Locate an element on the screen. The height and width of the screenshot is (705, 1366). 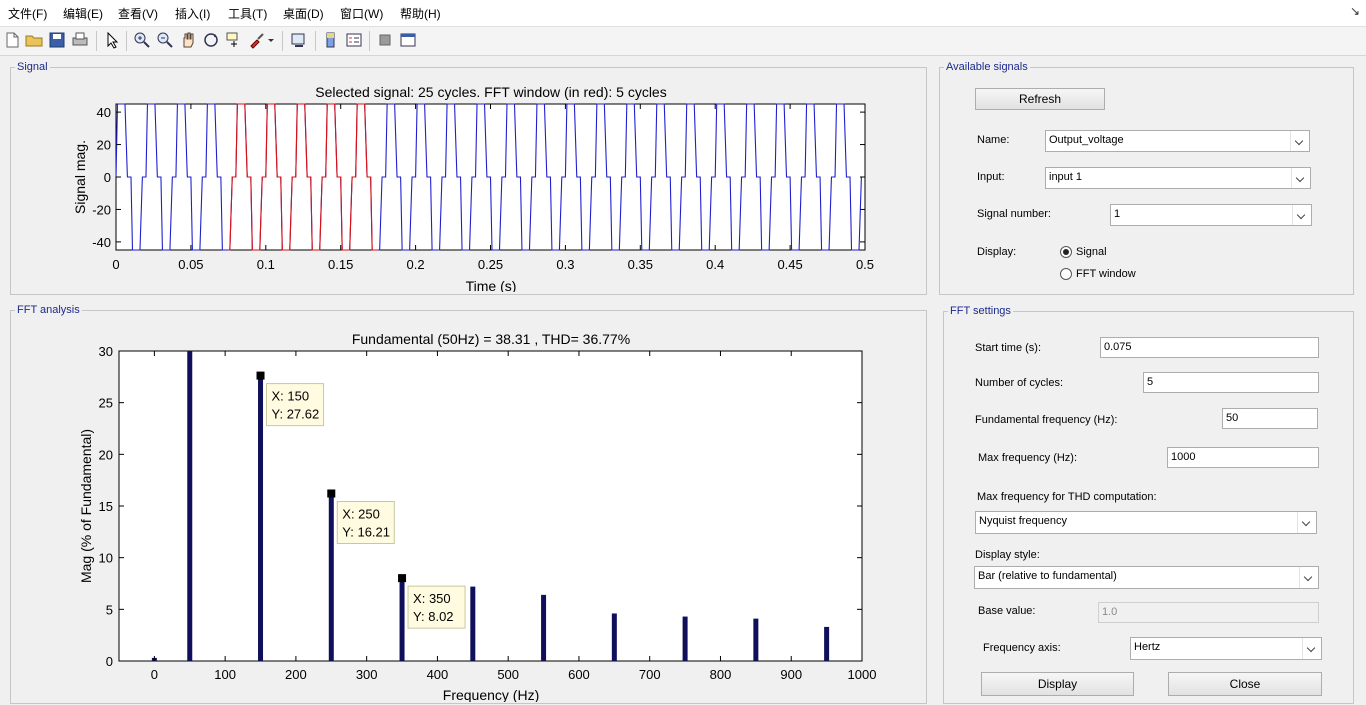
num-cycles-input: 5 is located at coordinates (1231, 382).